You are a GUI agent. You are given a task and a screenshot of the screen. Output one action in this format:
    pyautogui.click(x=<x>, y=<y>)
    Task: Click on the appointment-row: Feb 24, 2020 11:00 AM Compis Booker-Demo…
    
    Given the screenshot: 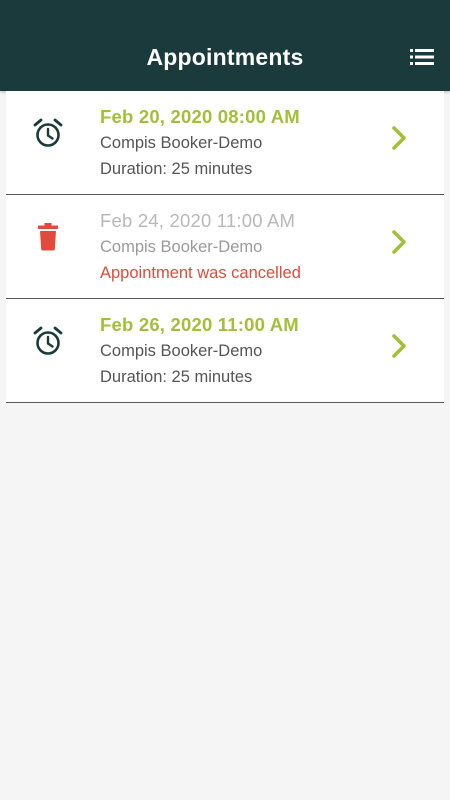 What is the action you would take?
    pyautogui.click(x=225, y=247)
    